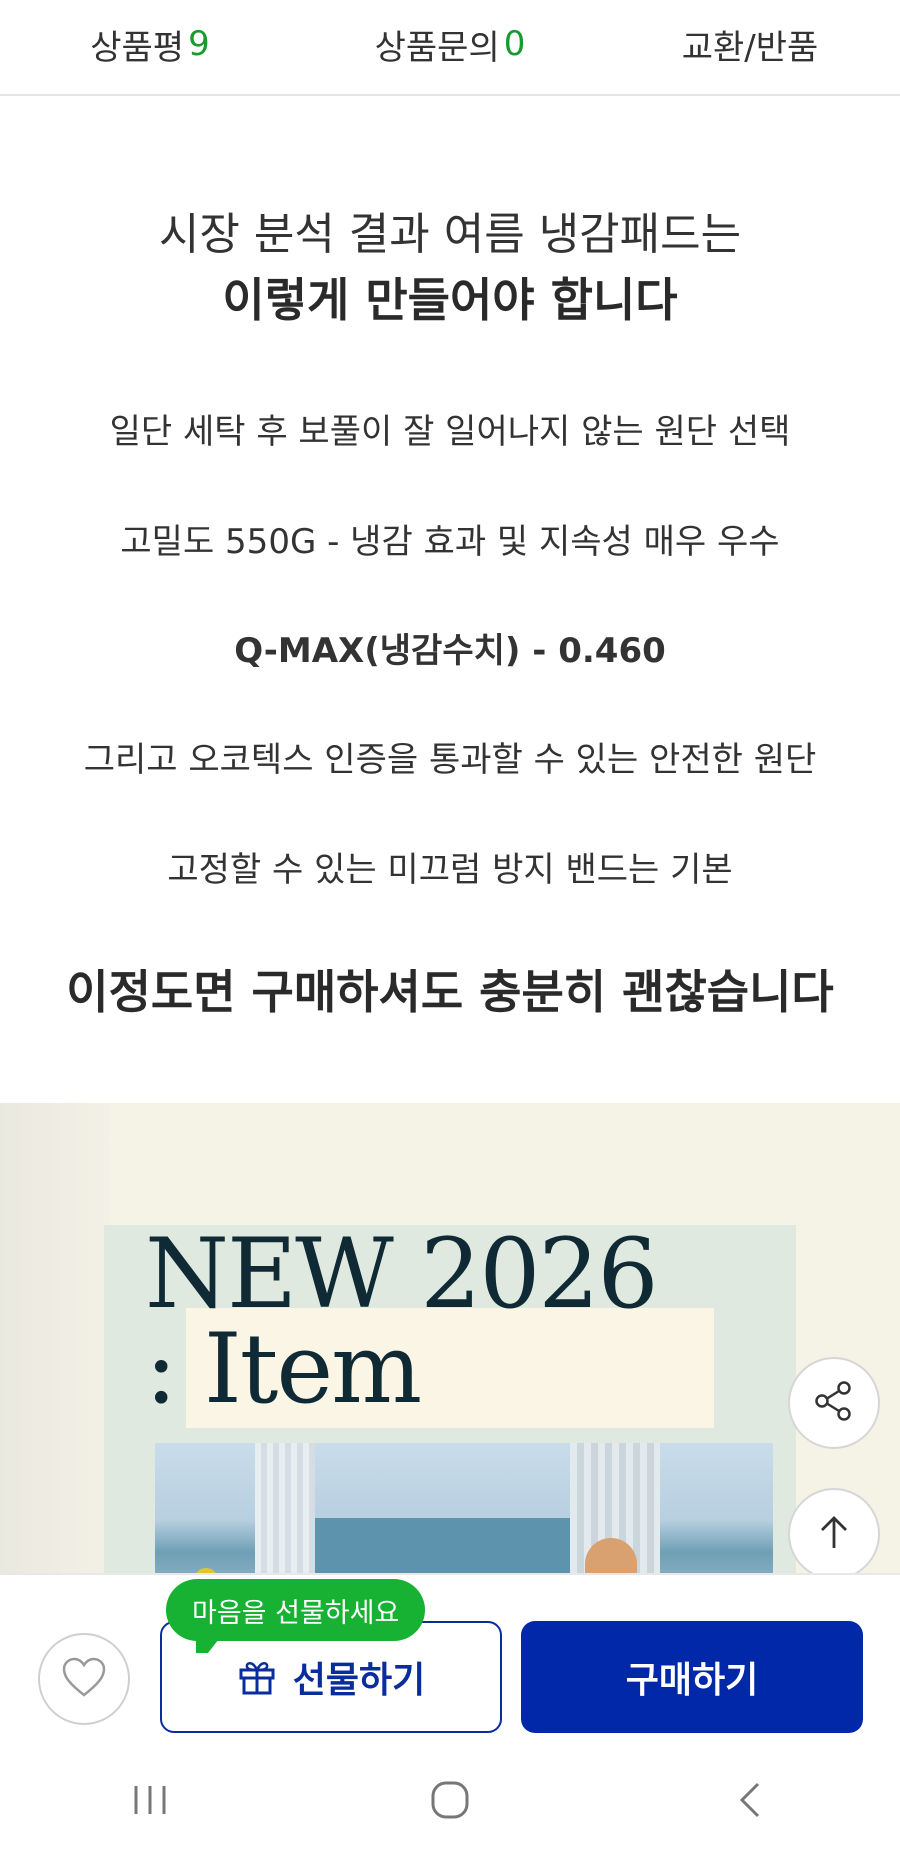 This screenshot has width=900, height=1861. Describe the element at coordinates (514, 44) in the screenshot. I see `tab-inquiries-count: 0` at that location.